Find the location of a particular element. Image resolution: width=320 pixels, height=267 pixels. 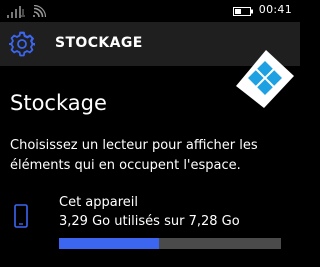

drive-name: Cet appareil is located at coordinates (99, 202).